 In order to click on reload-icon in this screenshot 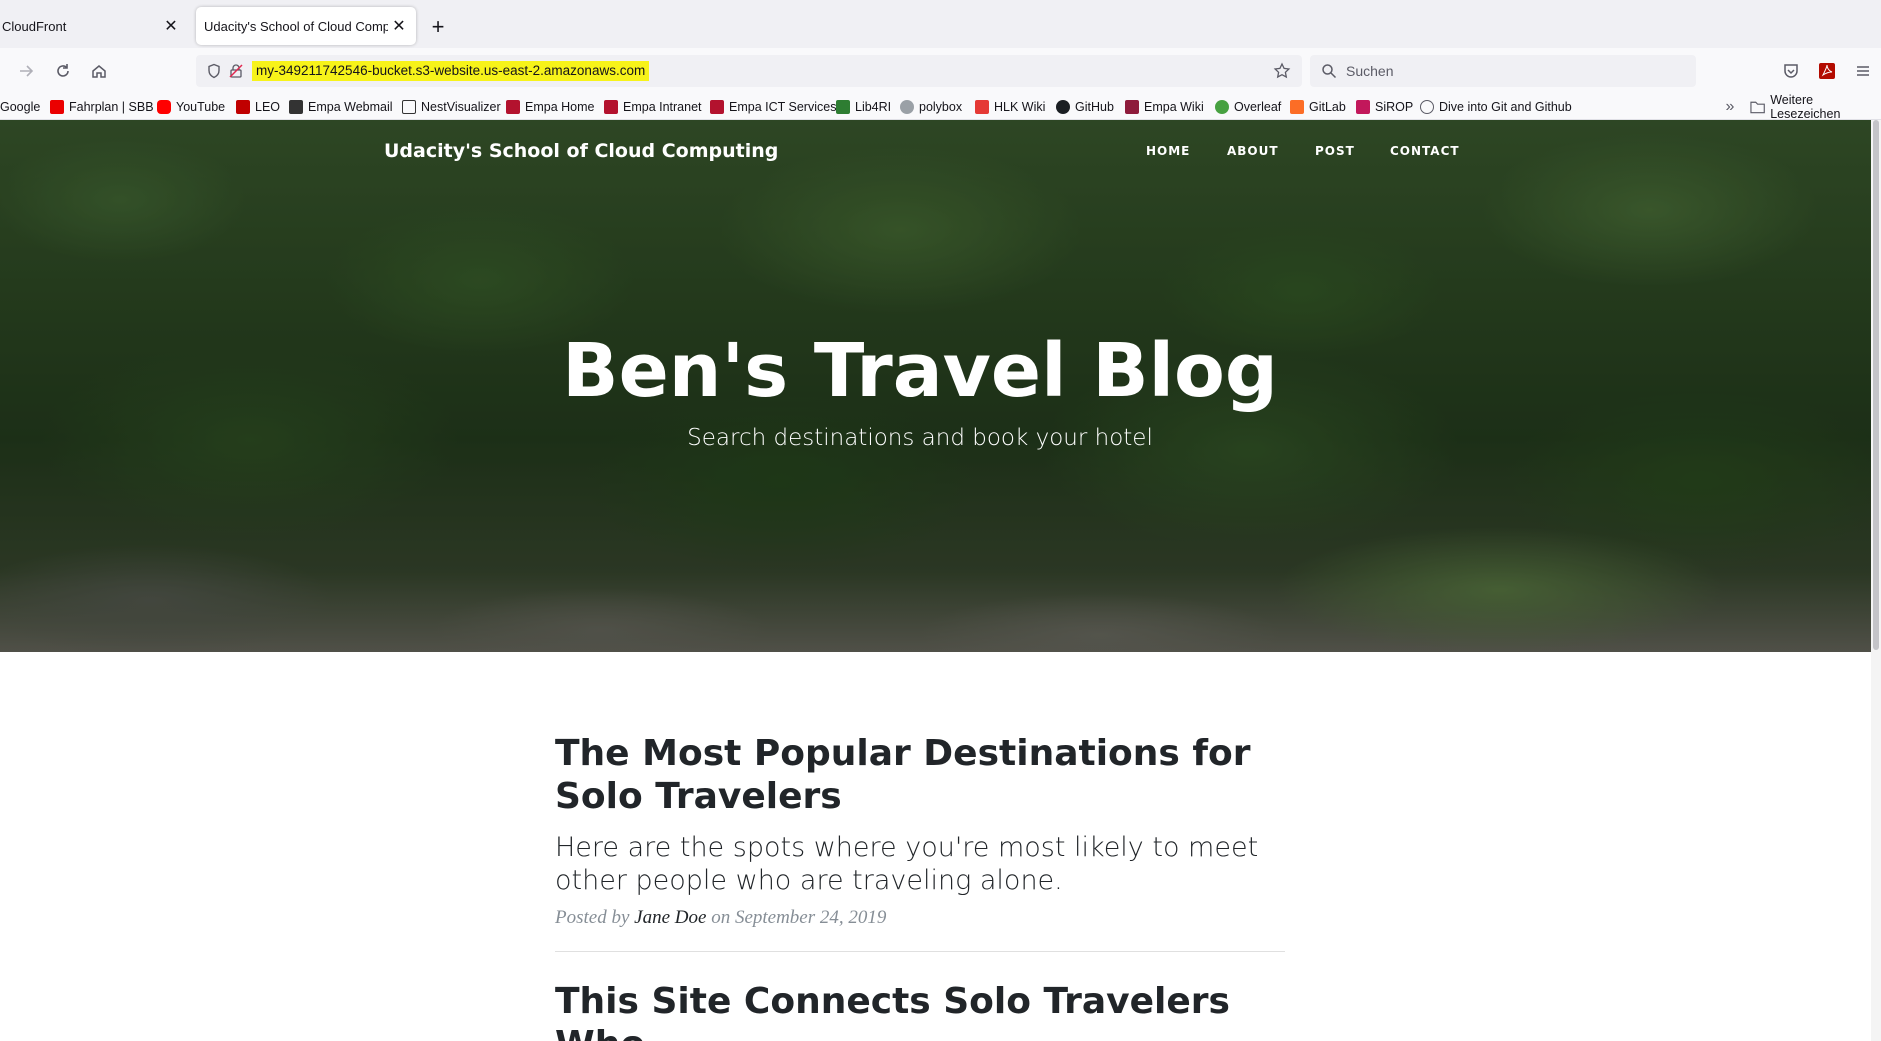, I will do `click(63, 71)`.